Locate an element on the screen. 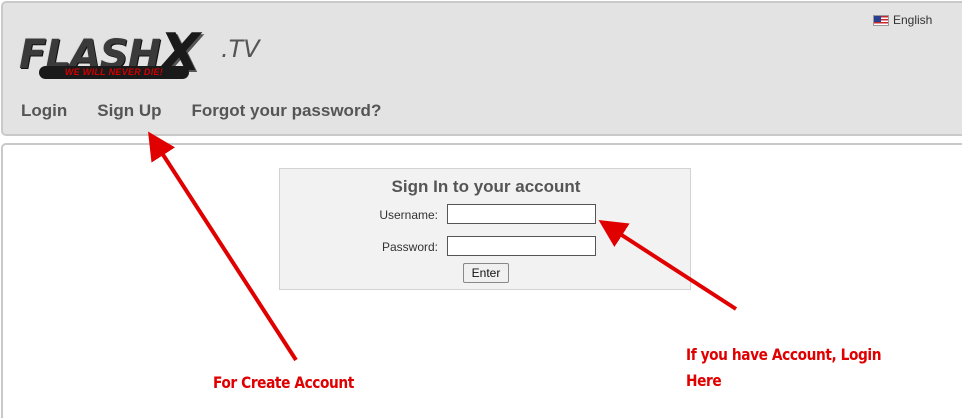 Image resolution: width=962 pixels, height=418 pixels. nav-signup-link: Sign Up is located at coordinates (129, 111).